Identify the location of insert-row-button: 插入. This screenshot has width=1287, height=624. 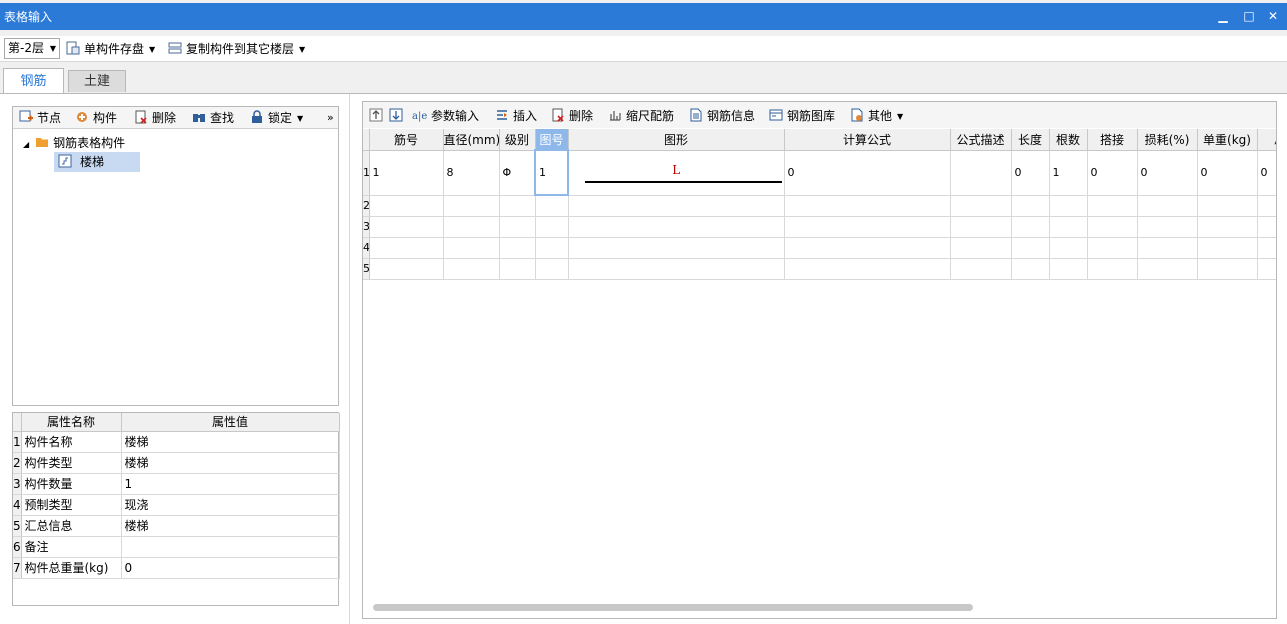
(516, 116).